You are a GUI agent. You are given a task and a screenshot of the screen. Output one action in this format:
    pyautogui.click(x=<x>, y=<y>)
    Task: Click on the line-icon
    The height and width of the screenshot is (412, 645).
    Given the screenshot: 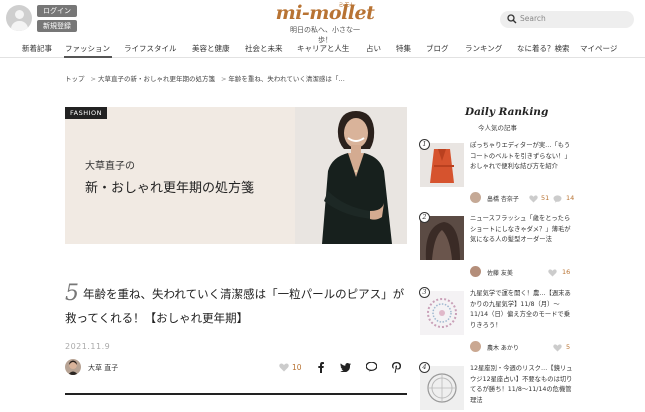 What is the action you would take?
    pyautogui.click(x=371, y=367)
    